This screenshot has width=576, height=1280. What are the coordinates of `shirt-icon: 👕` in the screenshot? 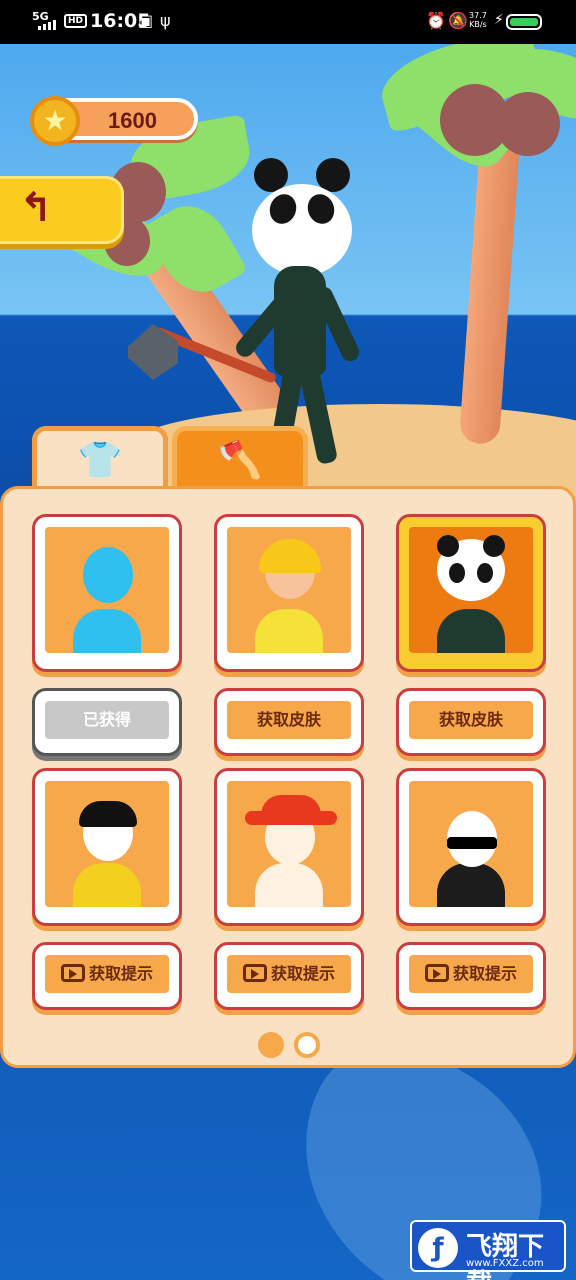 It's located at (100, 460).